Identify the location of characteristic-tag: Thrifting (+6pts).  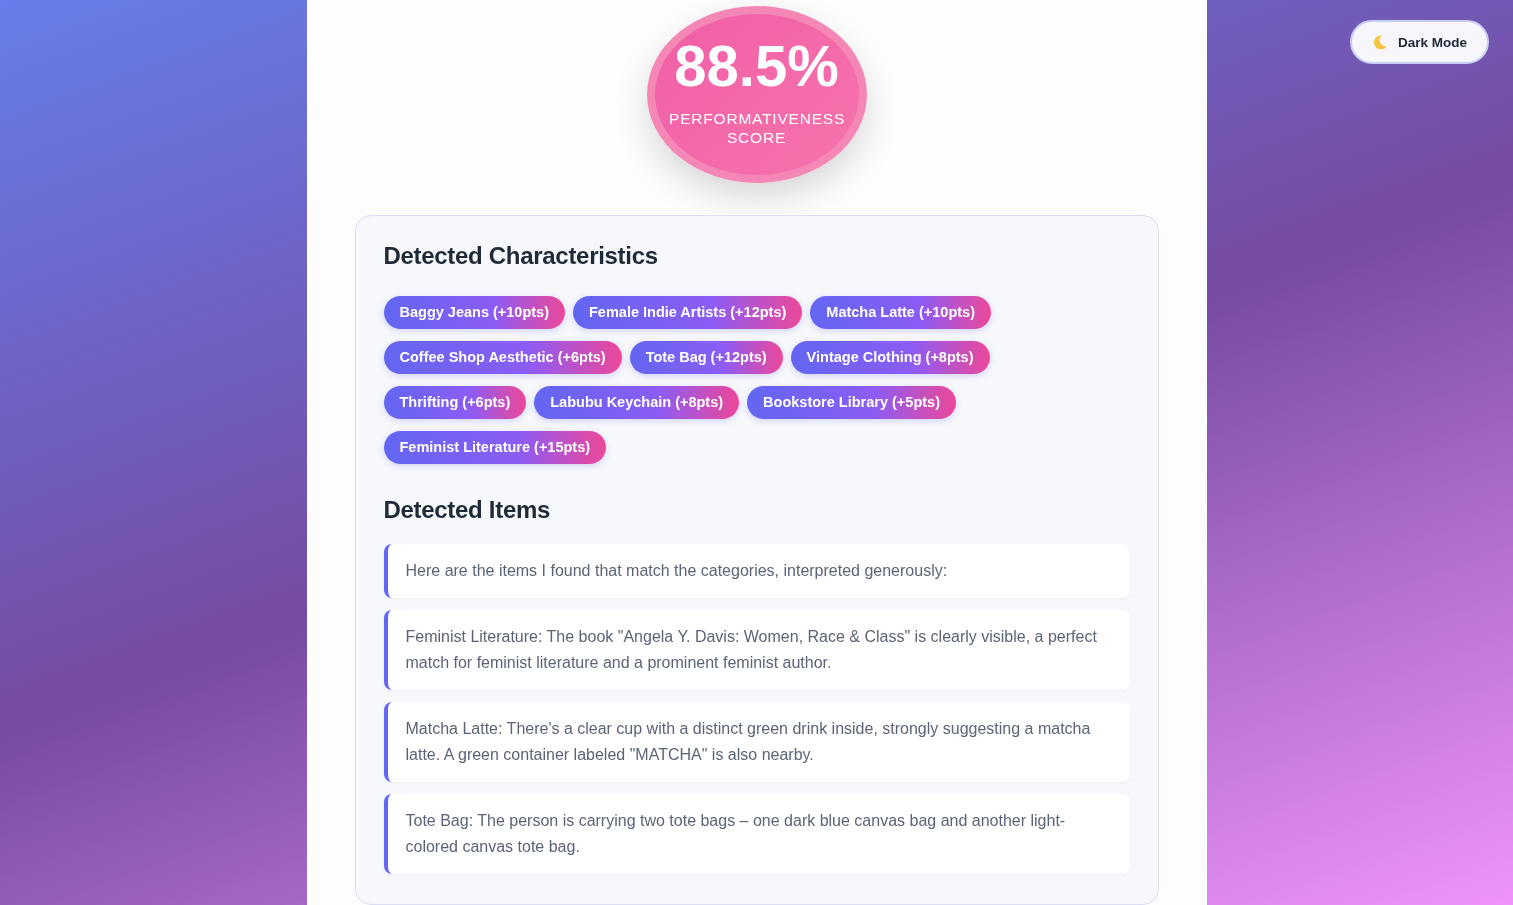
(455, 402).